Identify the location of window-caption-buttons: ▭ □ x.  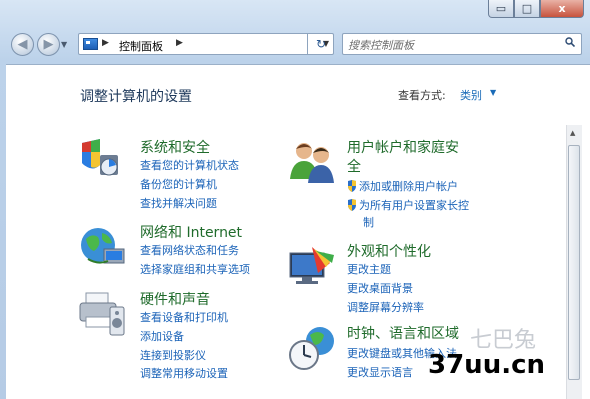
(536, 10).